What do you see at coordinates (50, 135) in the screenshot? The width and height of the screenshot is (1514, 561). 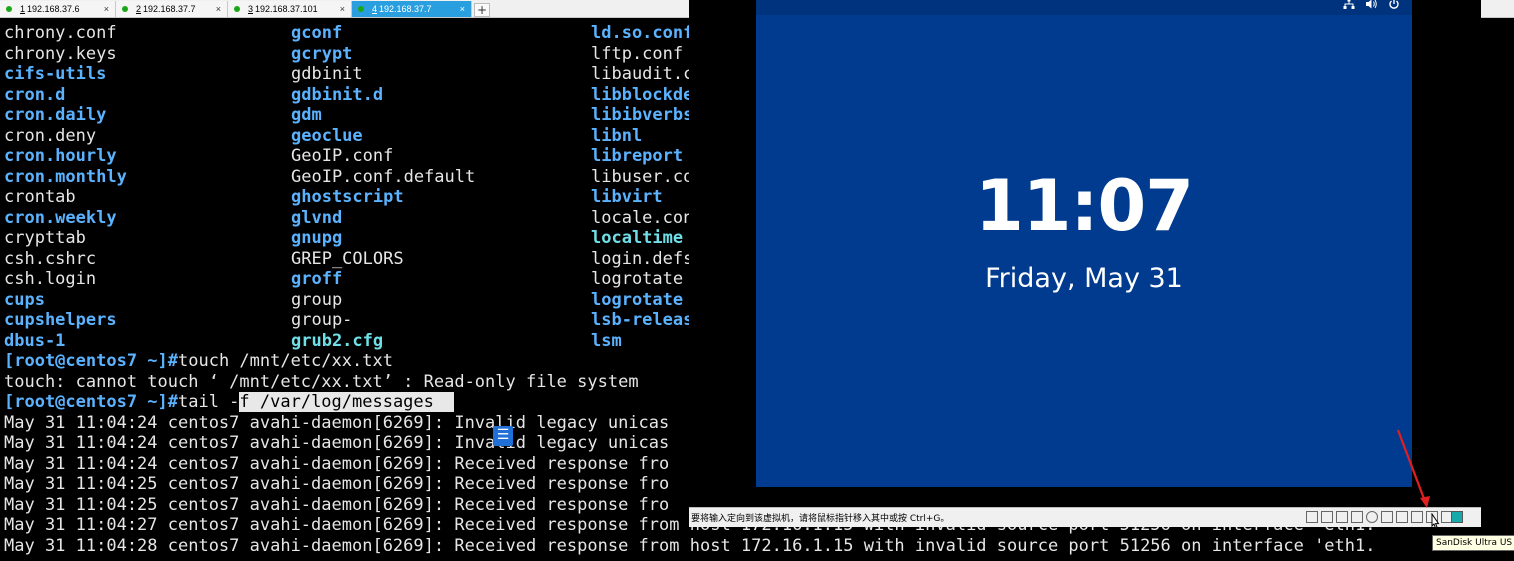 I see `file-entry: cron.deny` at bounding box center [50, 135].